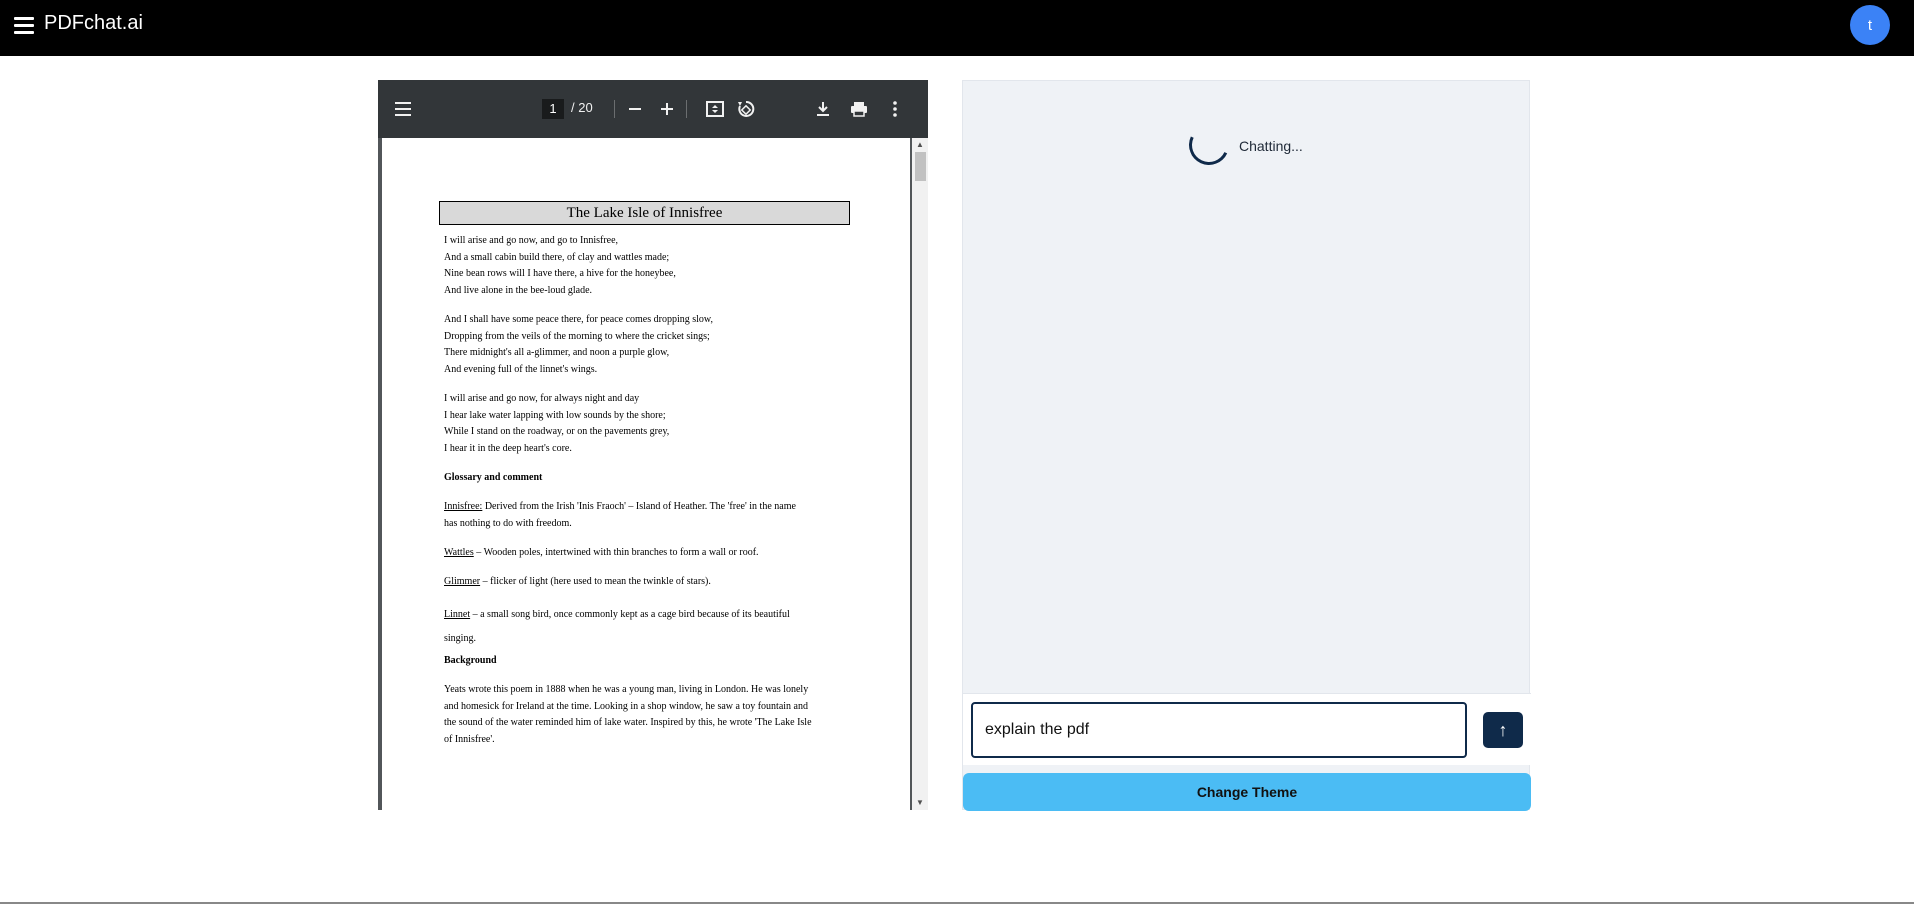  I want to click on glossary-term: Wattles, so click(459, 552).